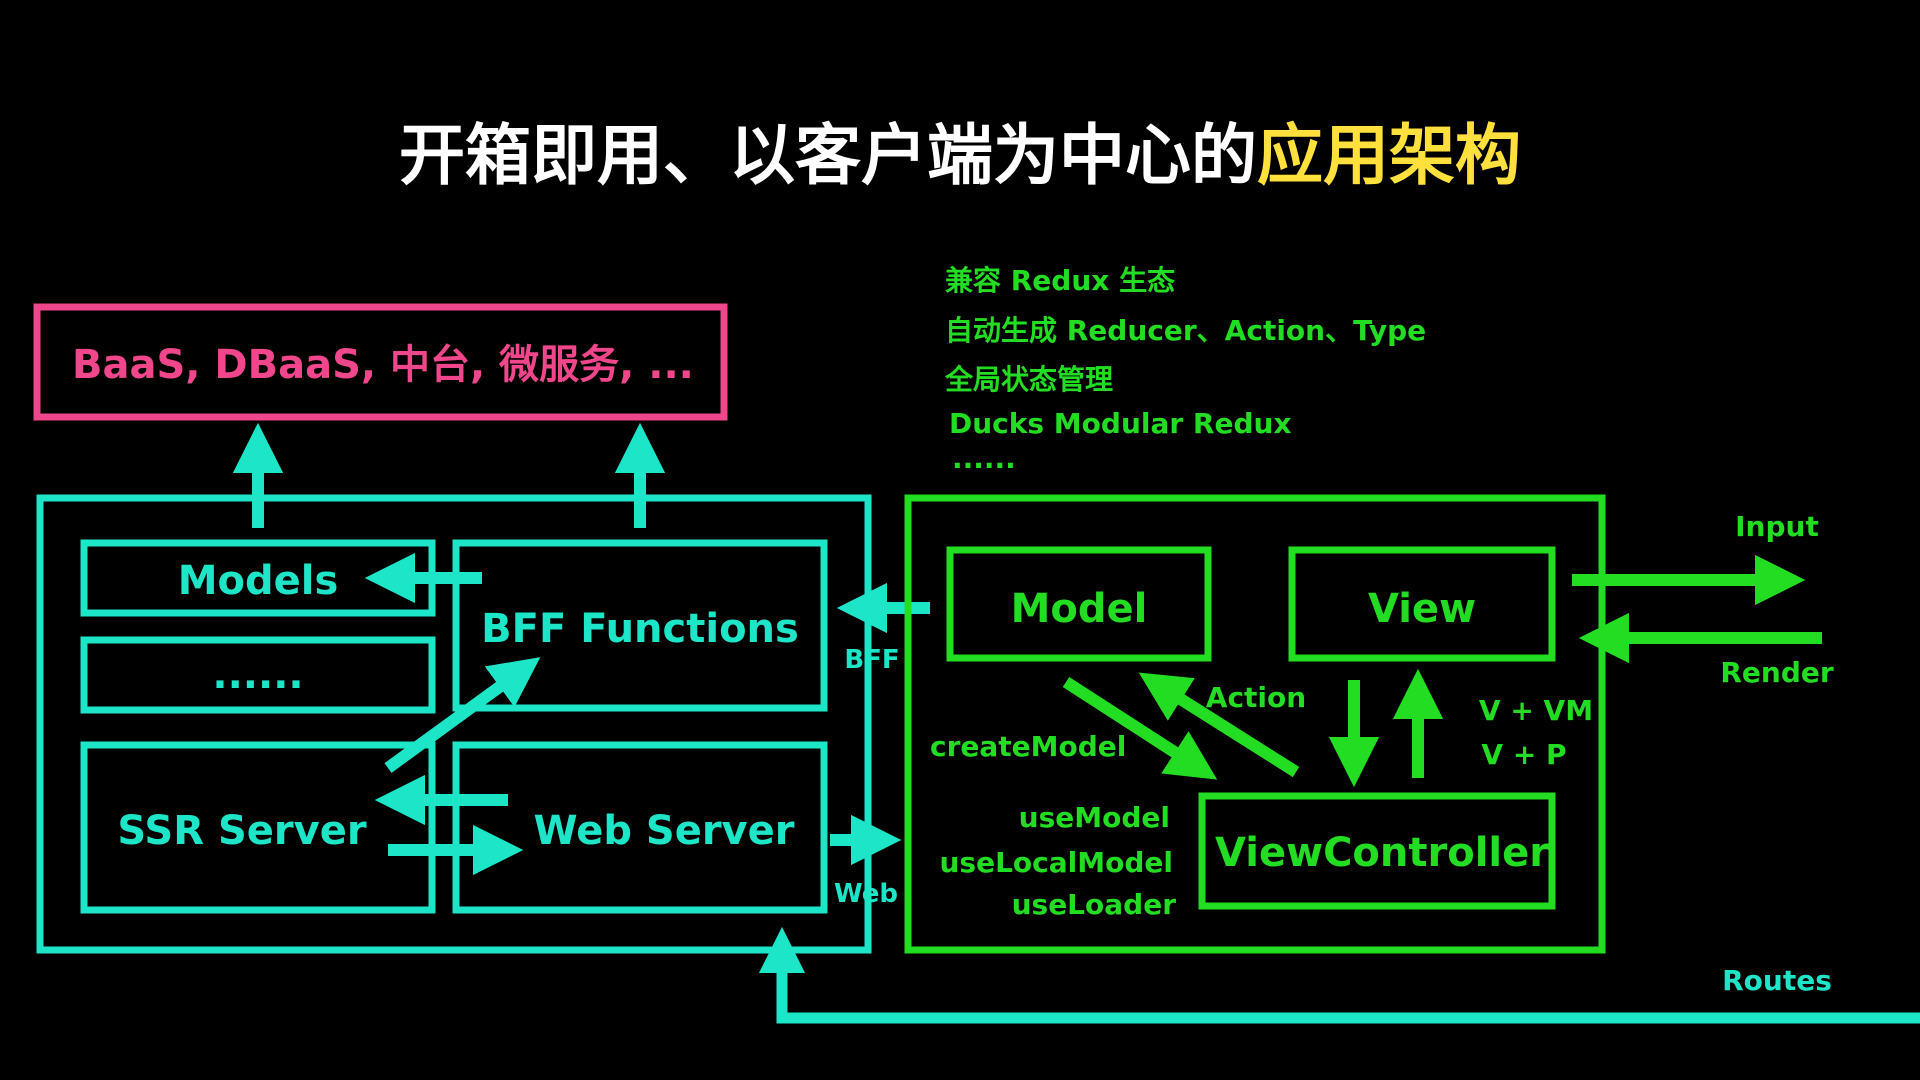 The width and height of the screenshot is (1920, 1080). Describe the element at coordinates (1028, 379) in the screenshot. I see `redux-note-3: 全局状态管理` at that location.